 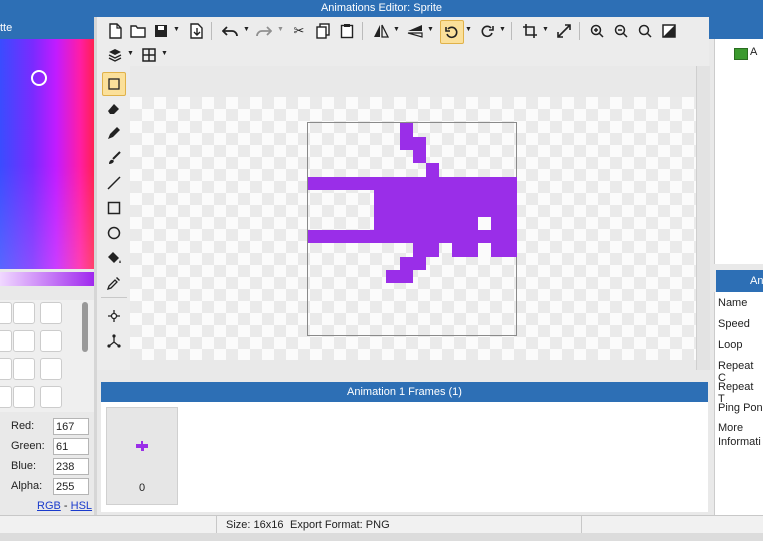 I want to click on status-size: Size: 16x16, so click(x=255, y=525).